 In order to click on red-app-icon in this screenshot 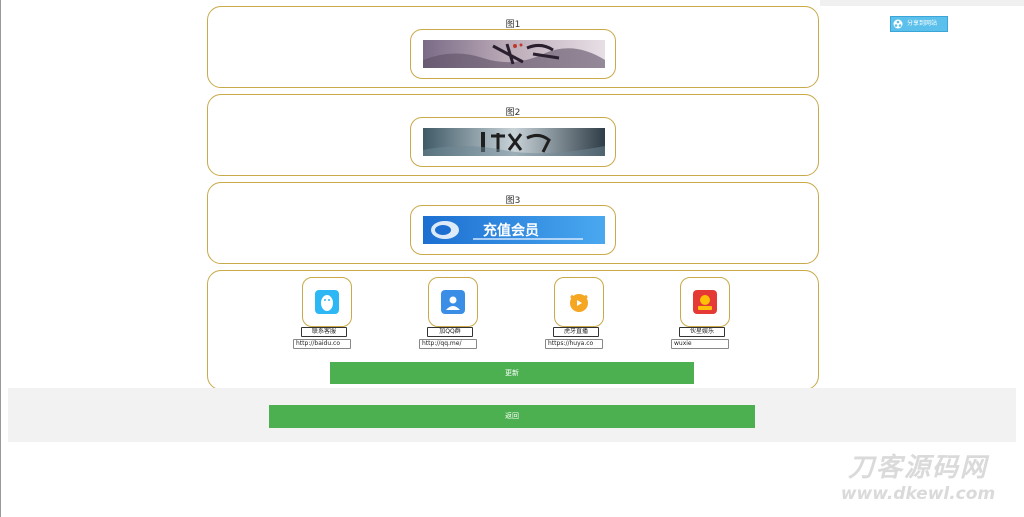, I will do `click(705, 302)`.